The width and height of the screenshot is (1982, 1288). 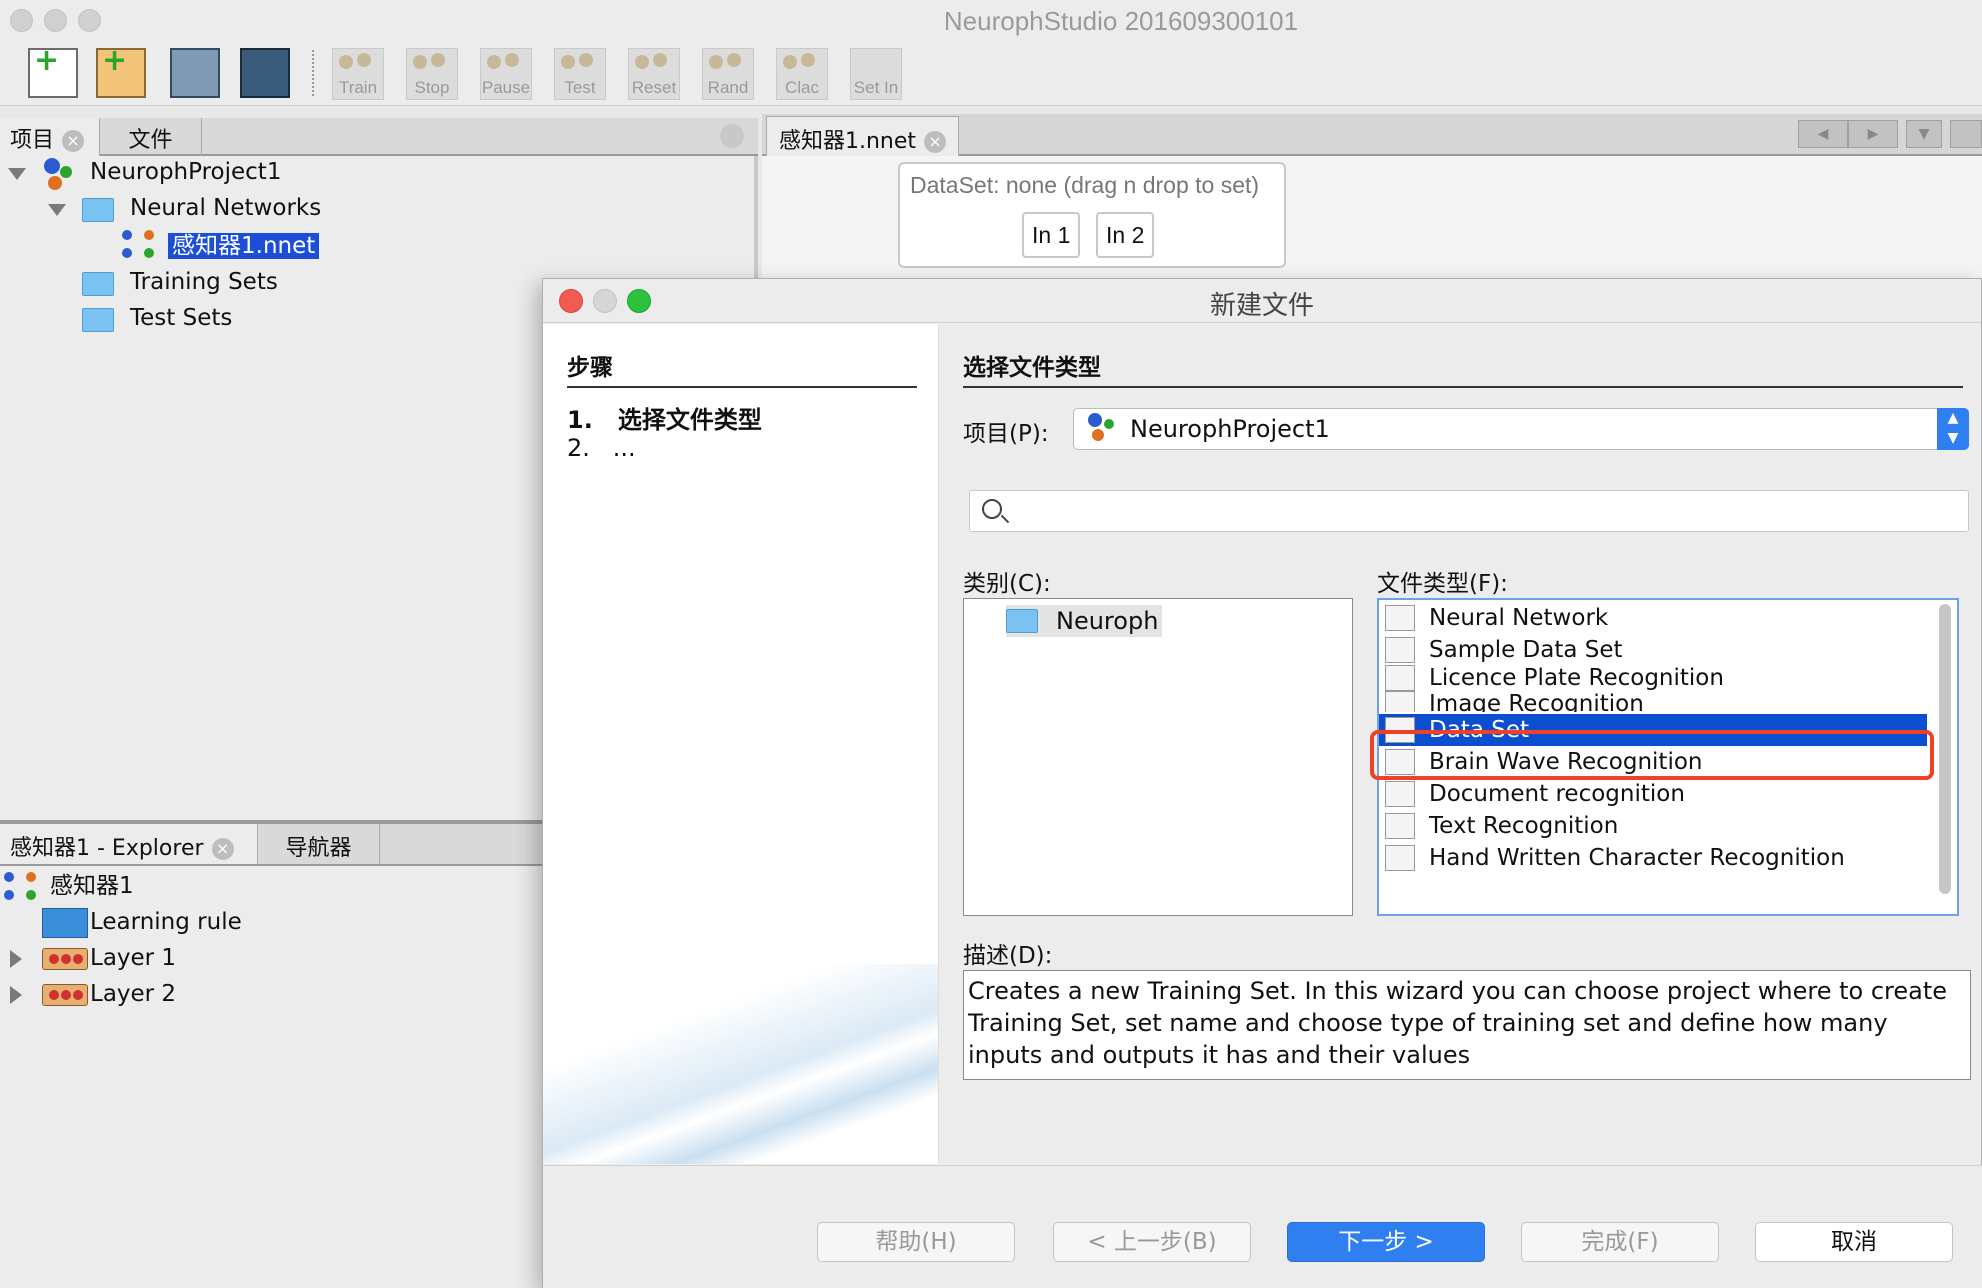 I want to click on window-title: NeurophStudio 201609300101, so click(x=1121, y=21).